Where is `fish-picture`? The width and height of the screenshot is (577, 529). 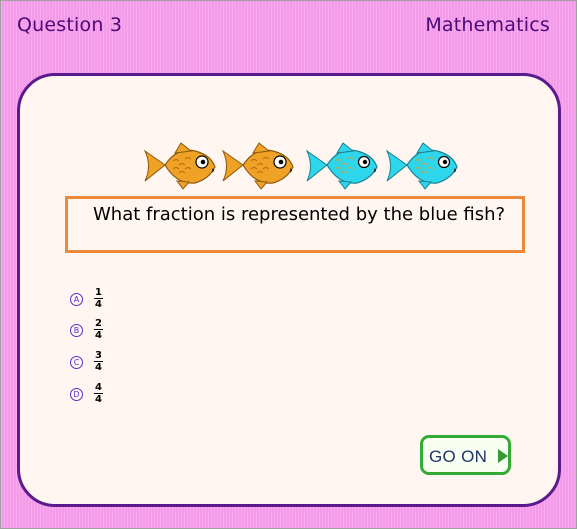
fish-picture is located at coordinates (303, 166).